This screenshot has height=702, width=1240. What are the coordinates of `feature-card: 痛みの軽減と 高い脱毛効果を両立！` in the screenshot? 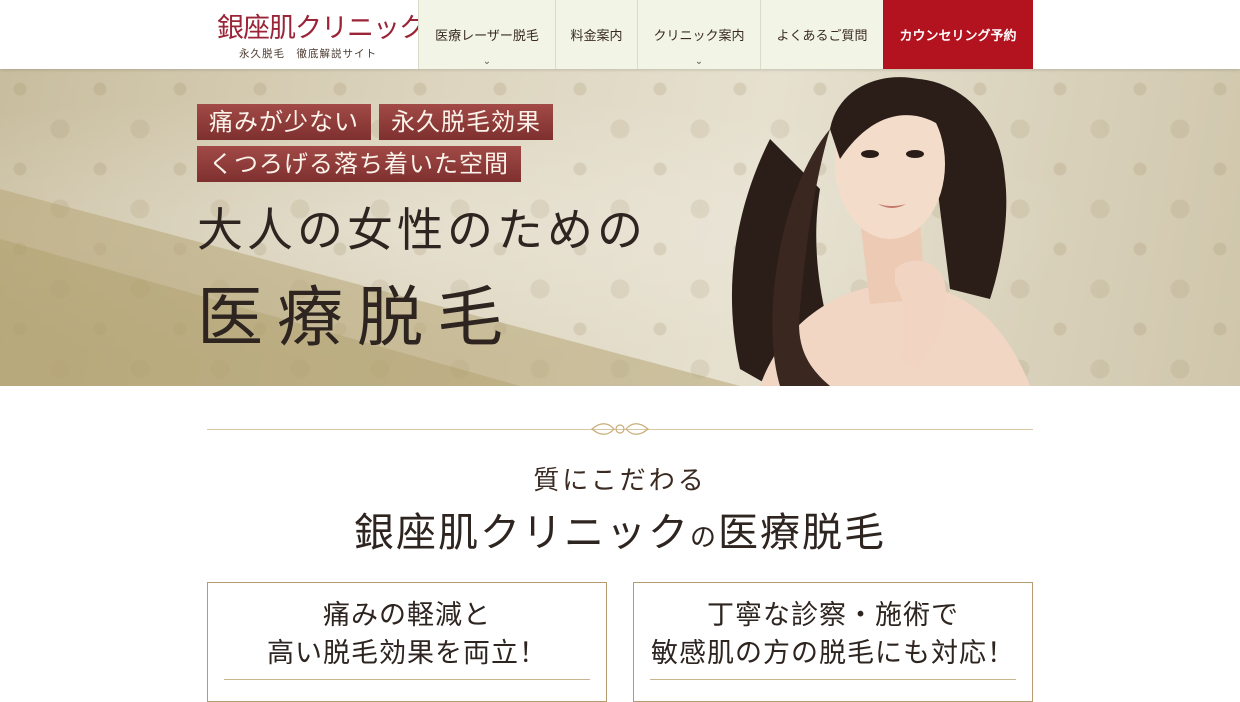 It's located at (407, 642).